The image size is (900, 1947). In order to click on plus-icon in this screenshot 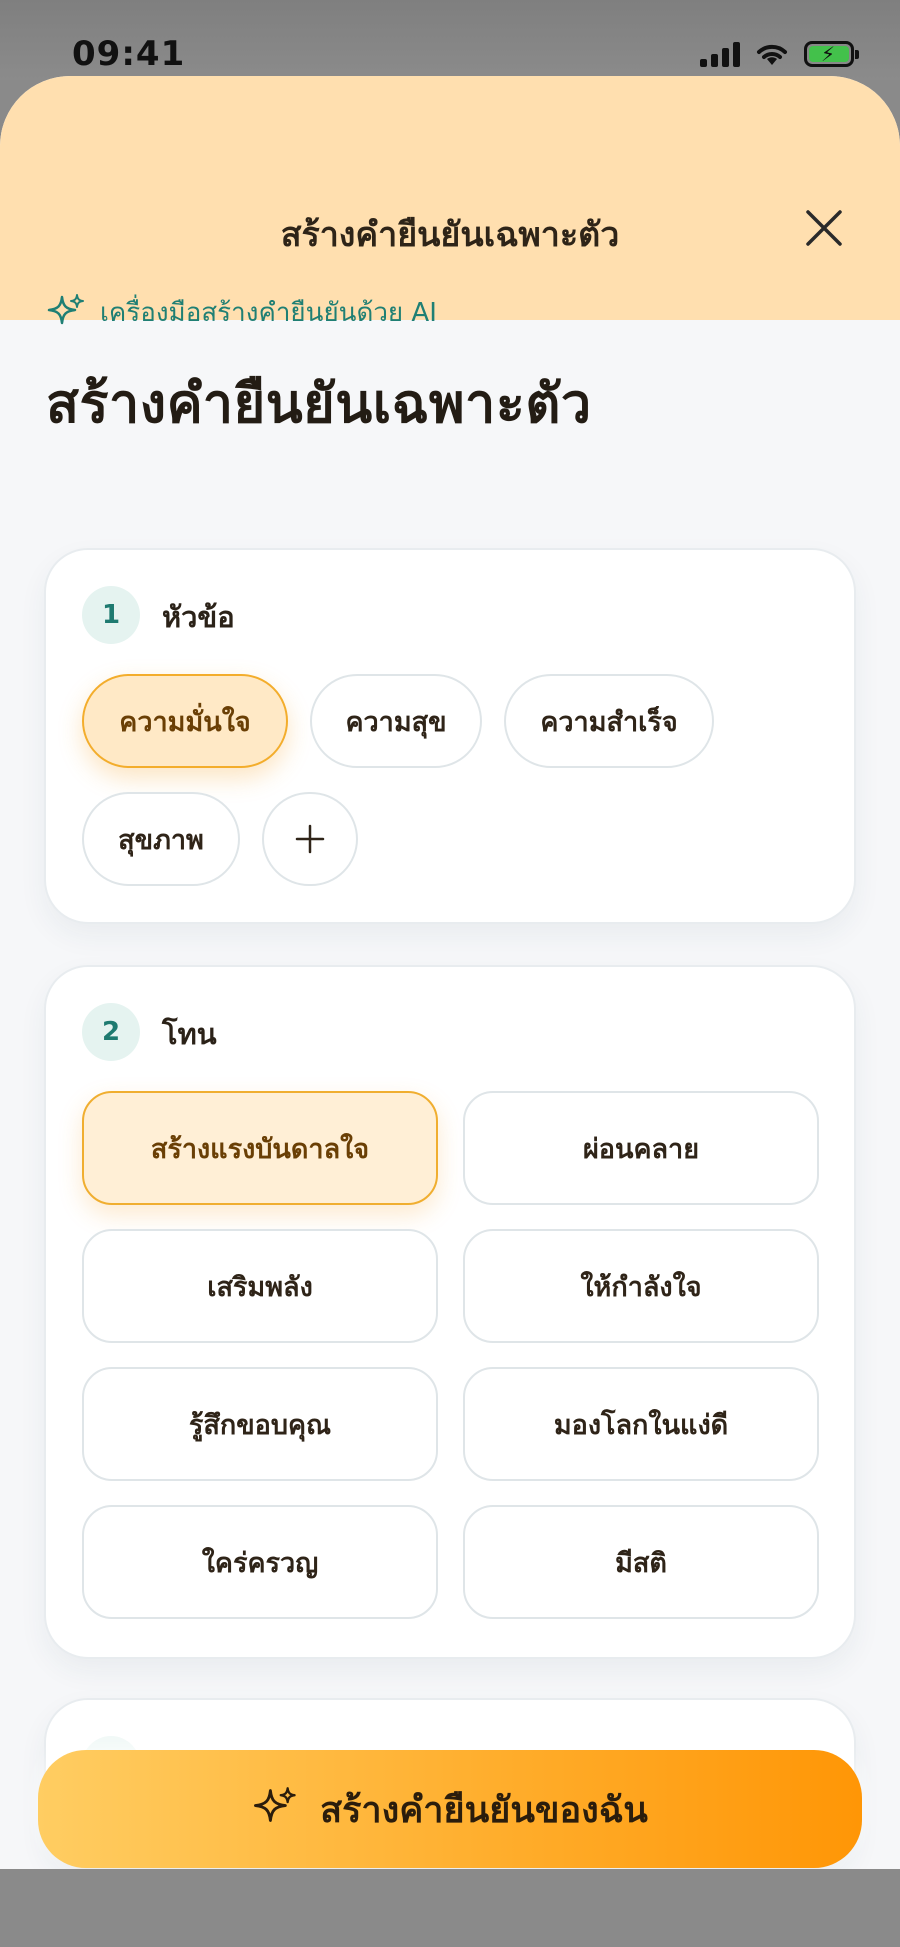, I will do `click(310, 839)`.